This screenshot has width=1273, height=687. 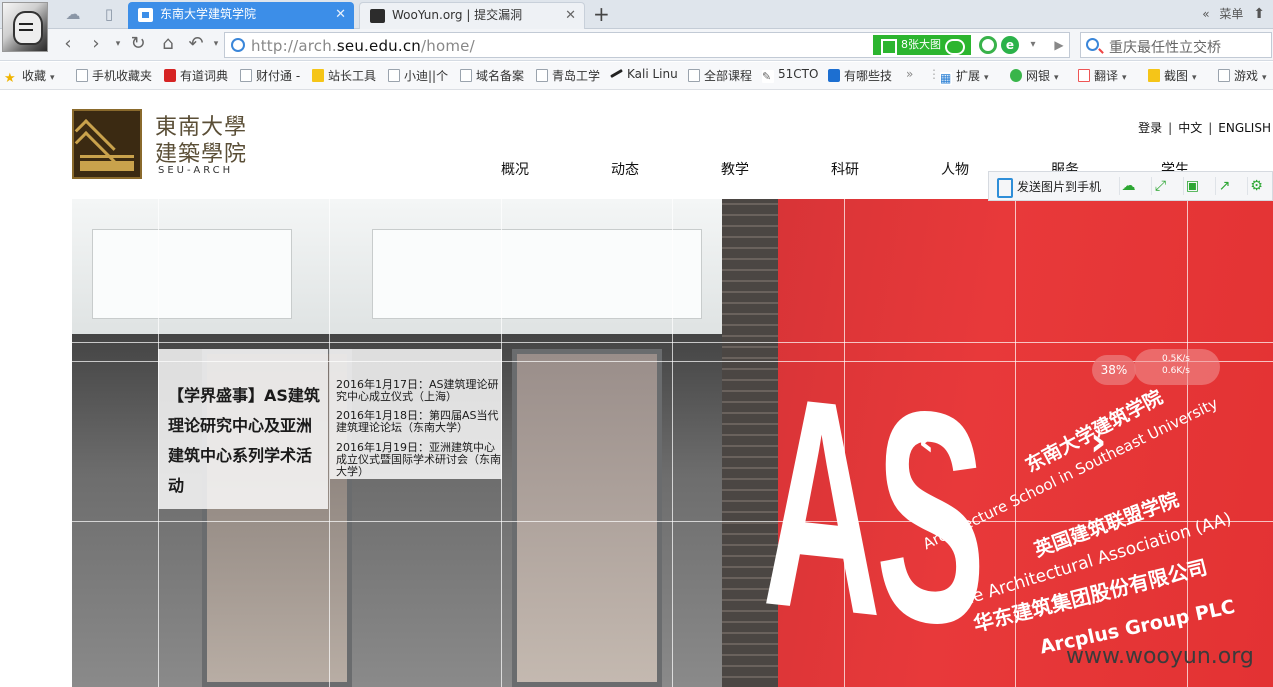 I want to click on bookmark-item: ✎ 51CTO, so click(x=790, y=75).